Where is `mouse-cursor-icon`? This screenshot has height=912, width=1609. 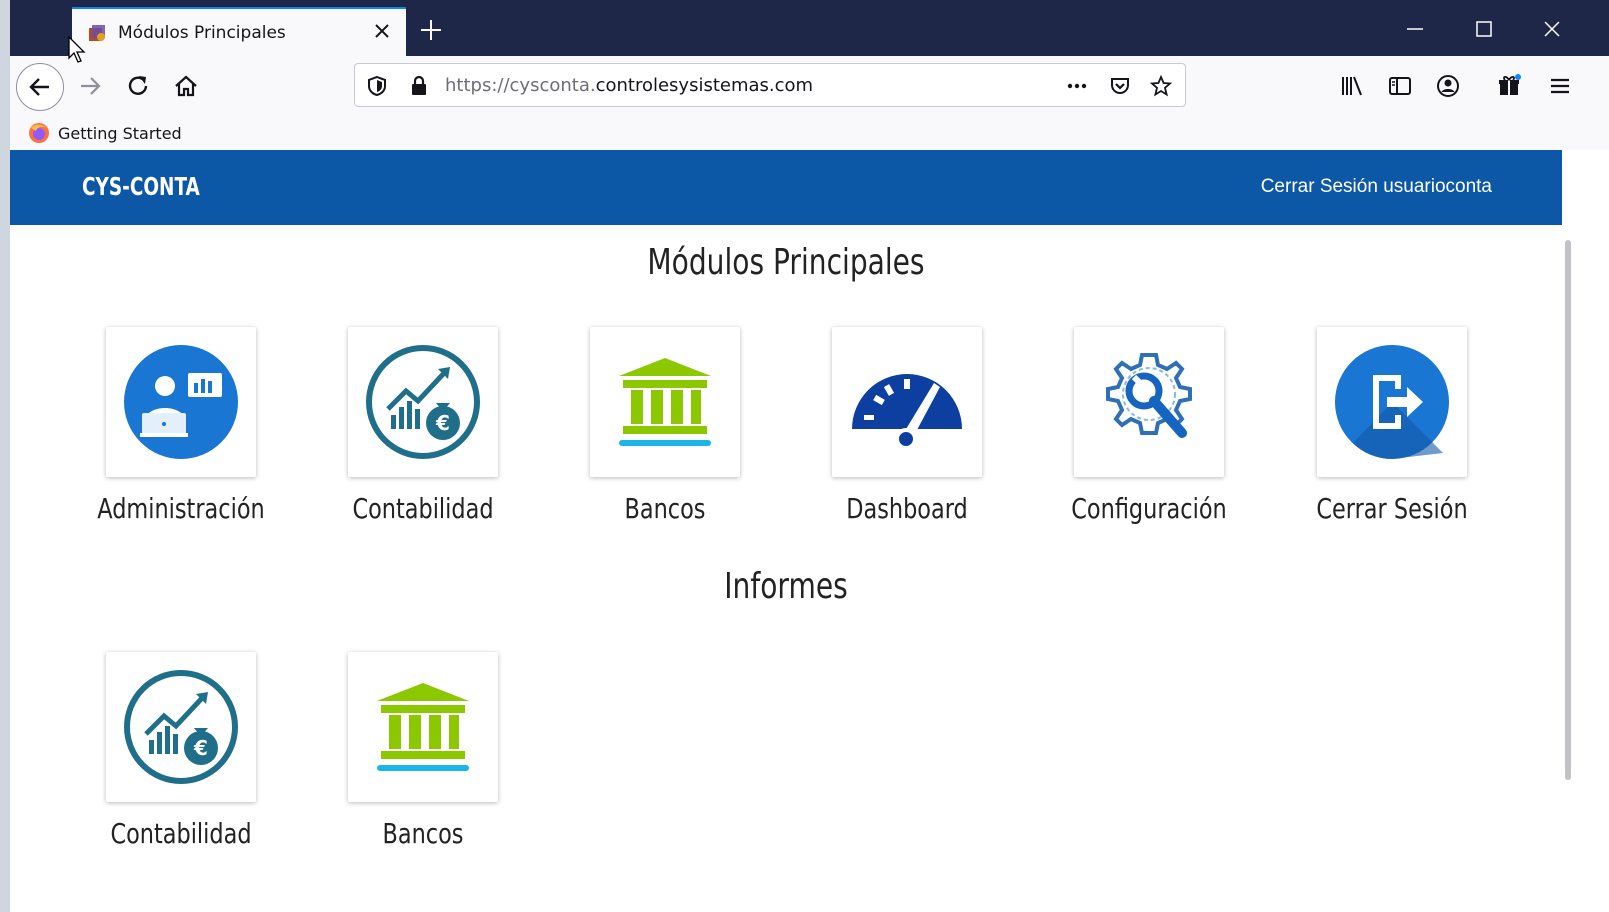 mouse-cursor-icon is located at coordinates (77, 49).